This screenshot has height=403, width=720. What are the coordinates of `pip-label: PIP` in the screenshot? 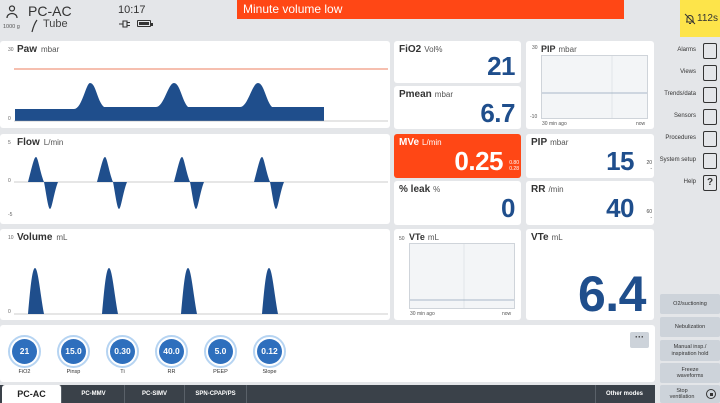 It's located at (539, 142).